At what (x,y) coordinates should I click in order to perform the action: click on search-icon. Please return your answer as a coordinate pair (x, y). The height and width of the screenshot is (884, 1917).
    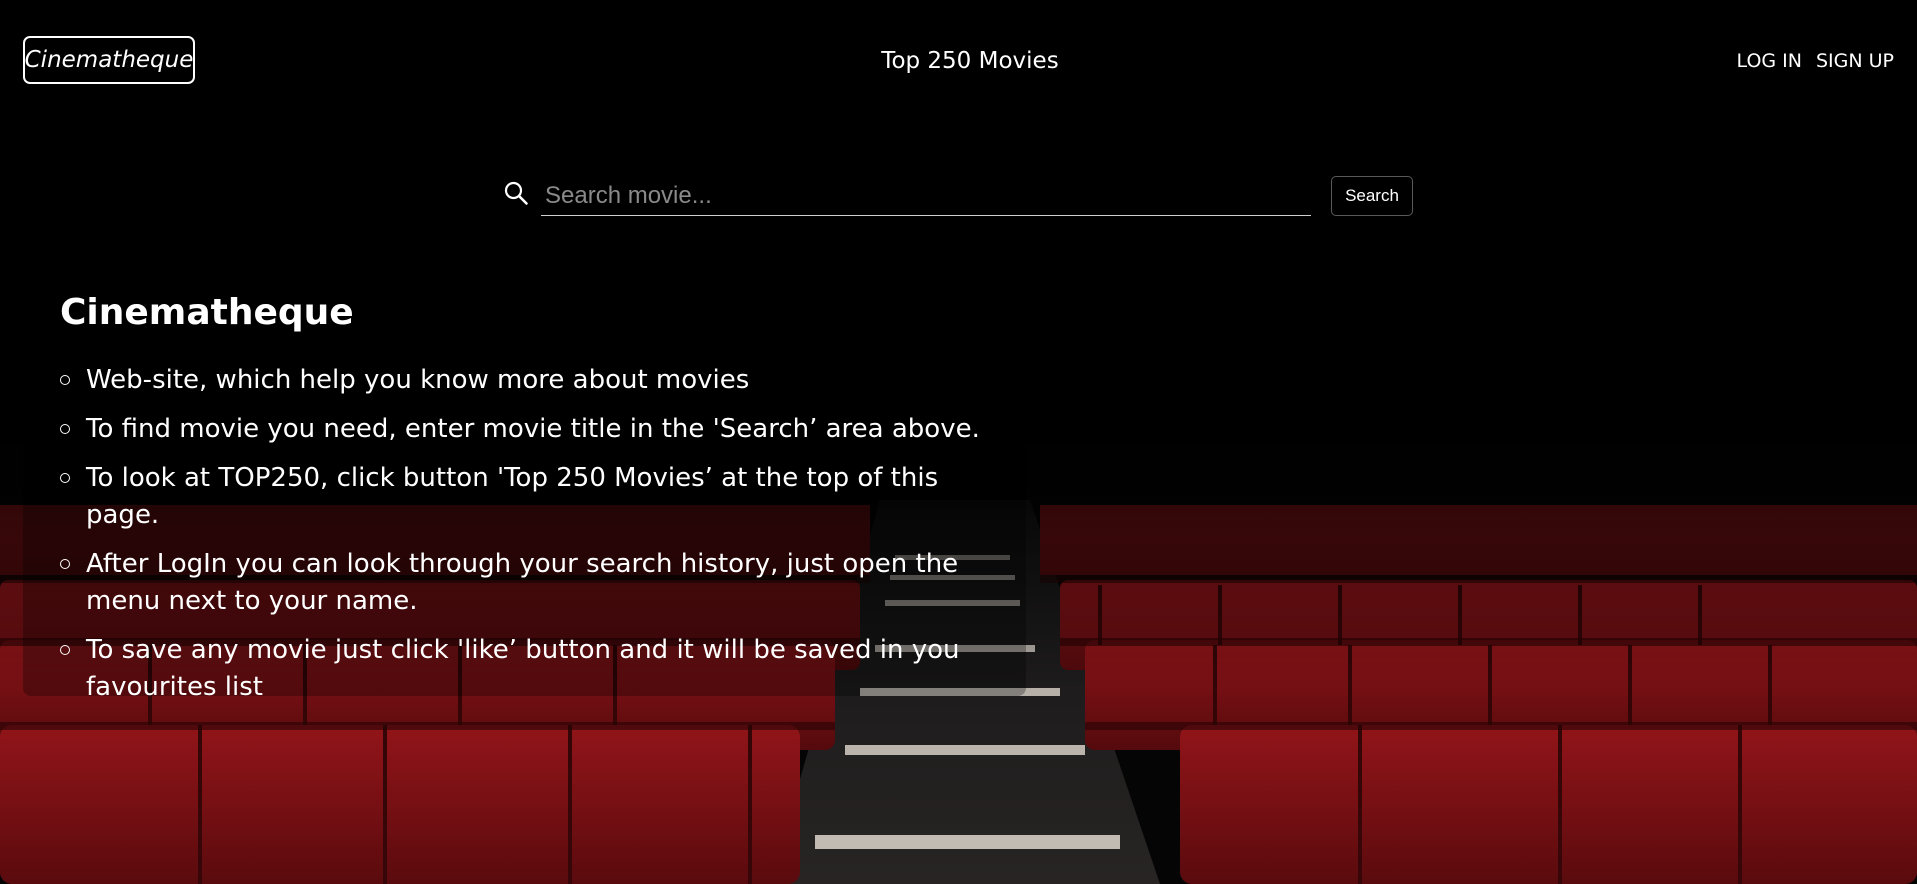
    Looking at the image, I should click on (516, 193).